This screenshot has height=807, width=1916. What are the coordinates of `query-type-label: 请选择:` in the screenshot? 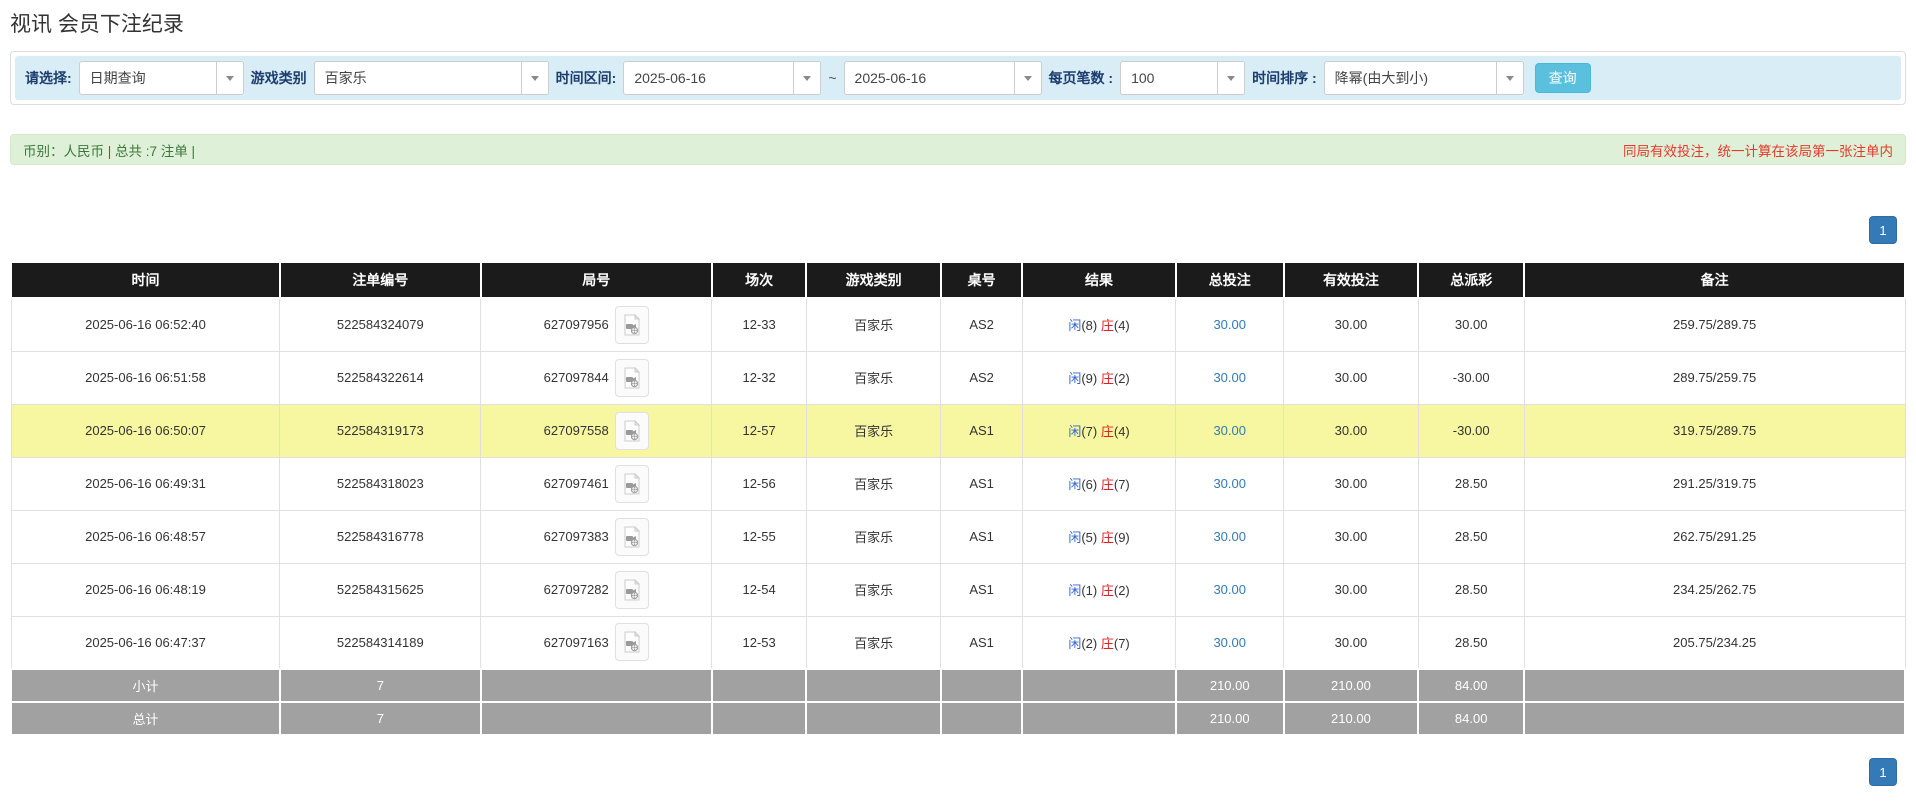 It's located at (48, 78).